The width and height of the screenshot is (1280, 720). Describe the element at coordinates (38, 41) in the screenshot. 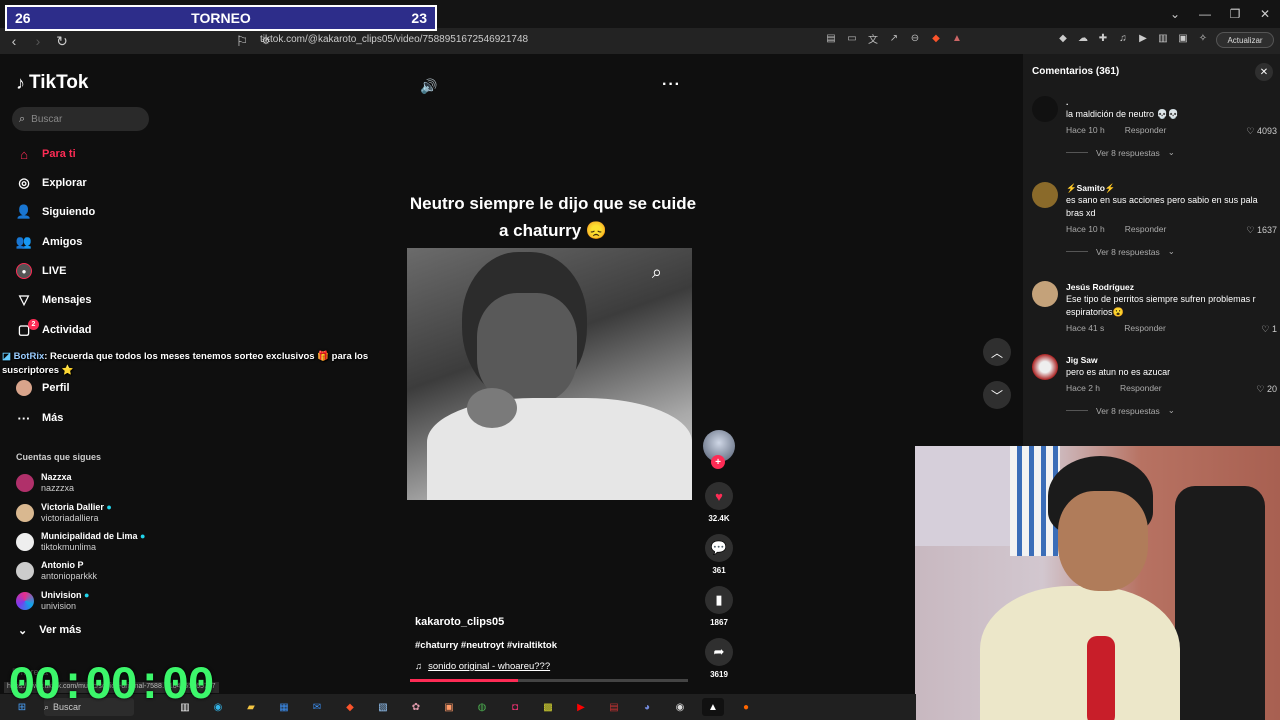

I see `forward-icon: ›` at that location.